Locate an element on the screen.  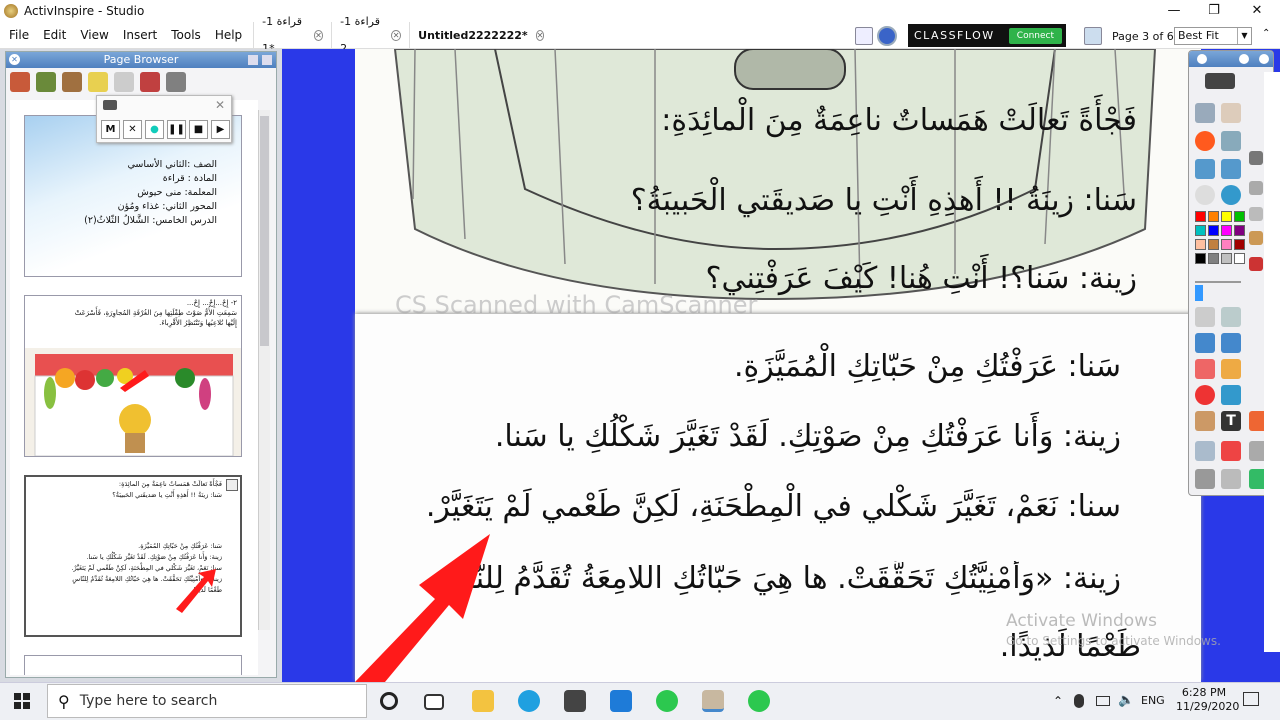
maximize-button: ❐ is located at coordinates (1214, 11).